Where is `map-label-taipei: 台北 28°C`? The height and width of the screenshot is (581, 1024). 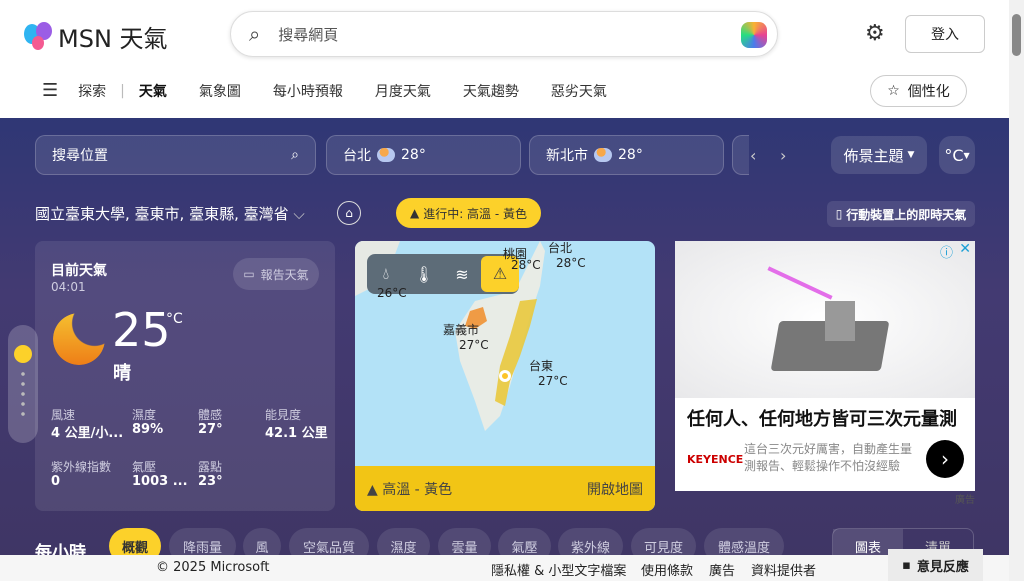 map-label-taipei: 台北 28°C is located at coordinates (567, 255).